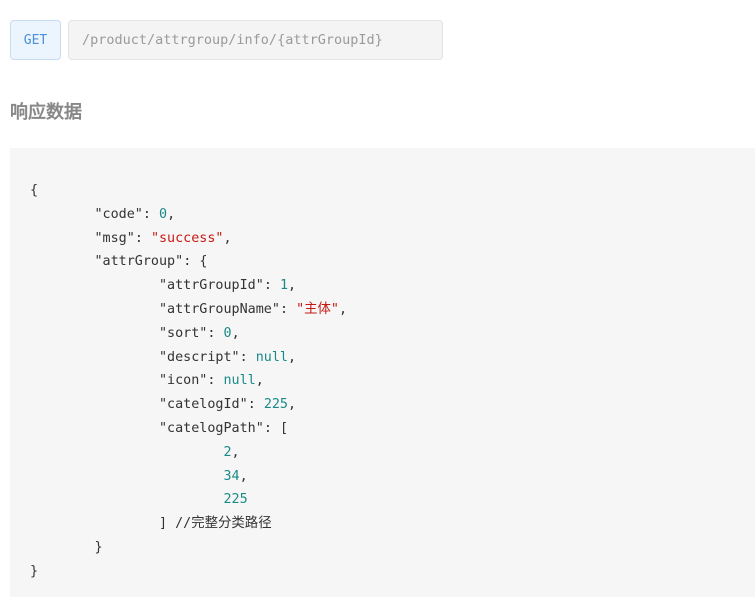 The height and width of the screenshot is (597, 755). Describe the element at coordinates (34, 571) in the screenshot. I see `json-close-brace: }` at that location.